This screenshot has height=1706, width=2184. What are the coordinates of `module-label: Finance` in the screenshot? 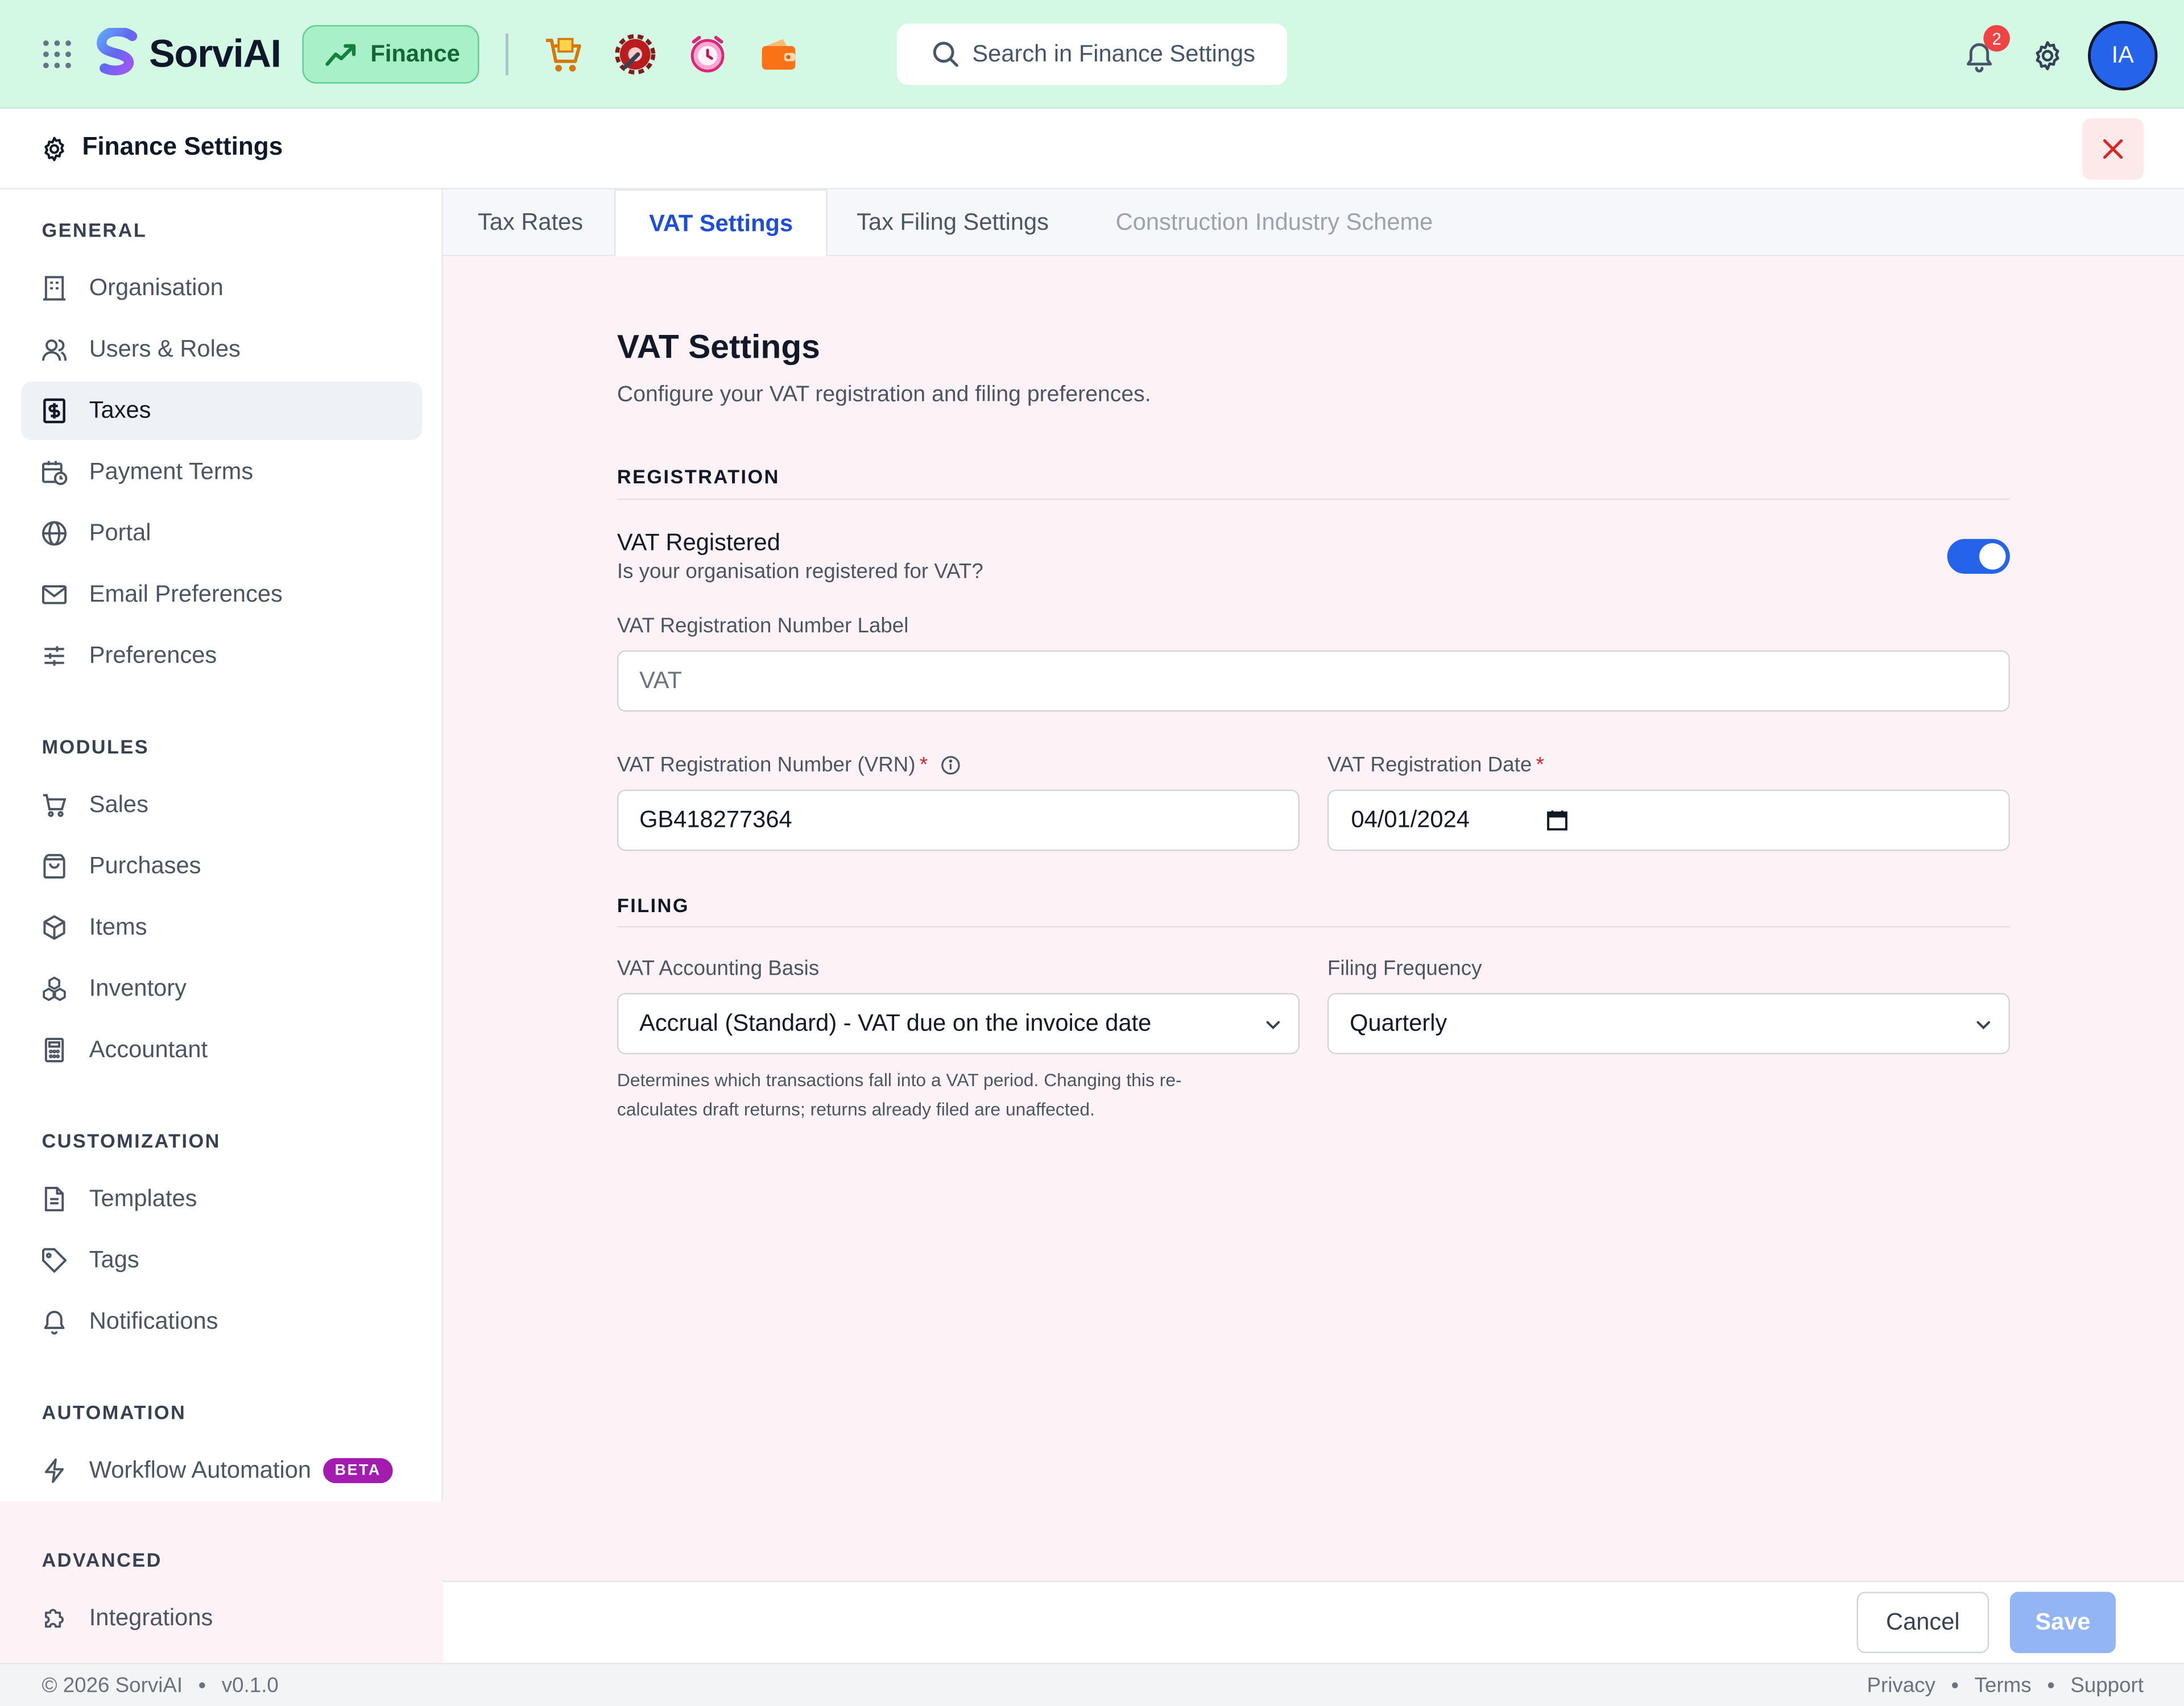 It's located at (415, 53).